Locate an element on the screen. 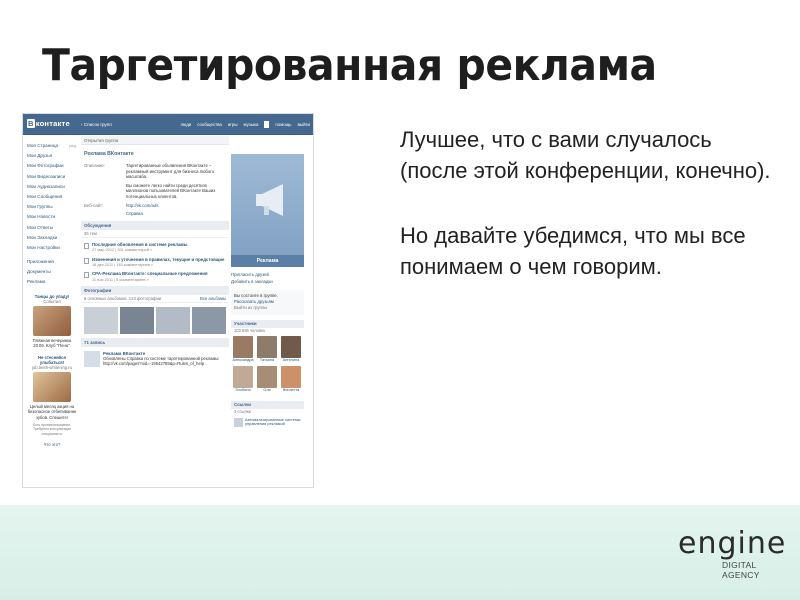 The image size is (800, 600). link-thumb-icon is located at coordinates (238, 422).